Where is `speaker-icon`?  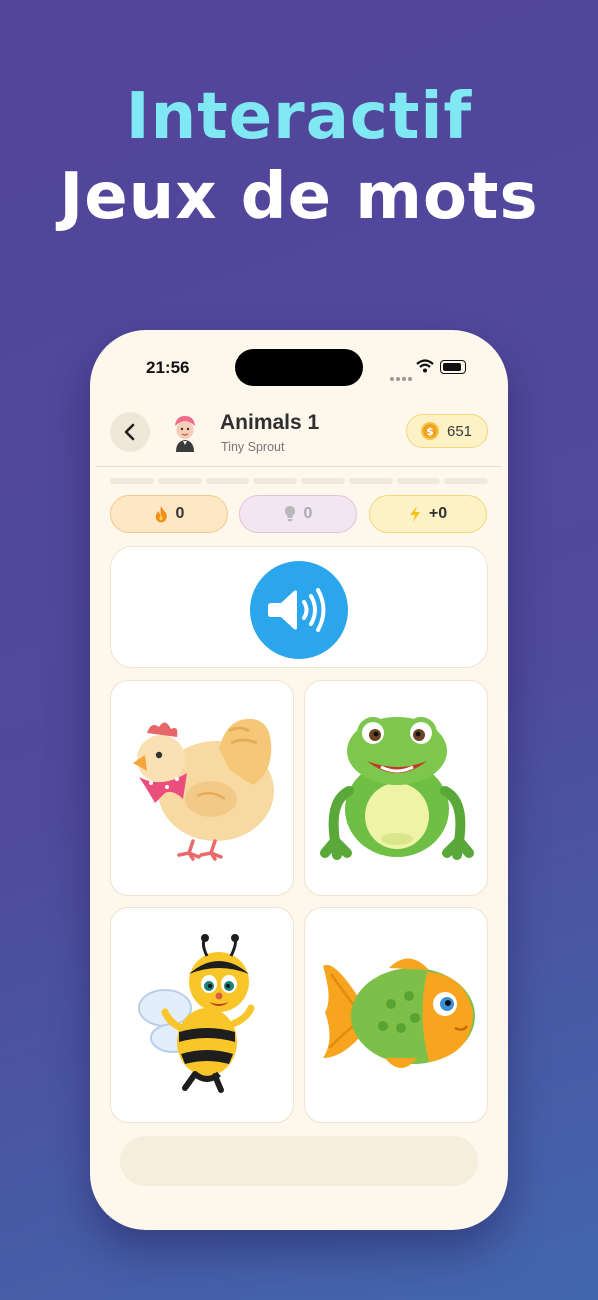 speaker-icon is located at coordinates (297, 610).